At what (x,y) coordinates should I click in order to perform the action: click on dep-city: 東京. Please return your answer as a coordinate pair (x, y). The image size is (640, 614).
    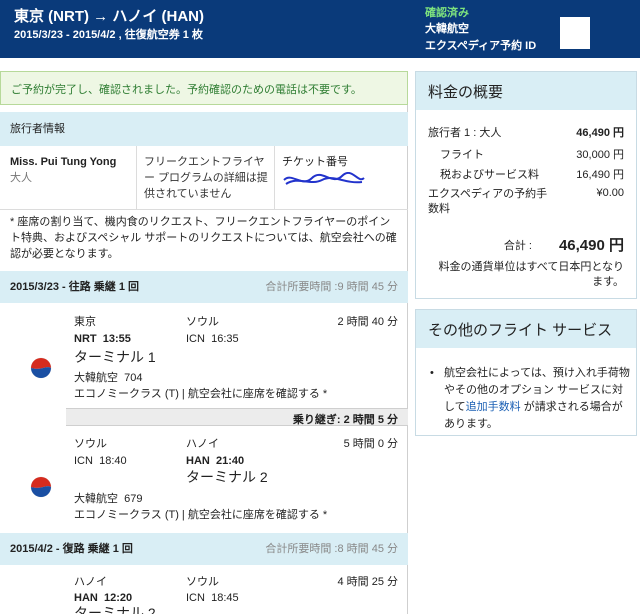
    Looking at the image, I should click on (85, 322).